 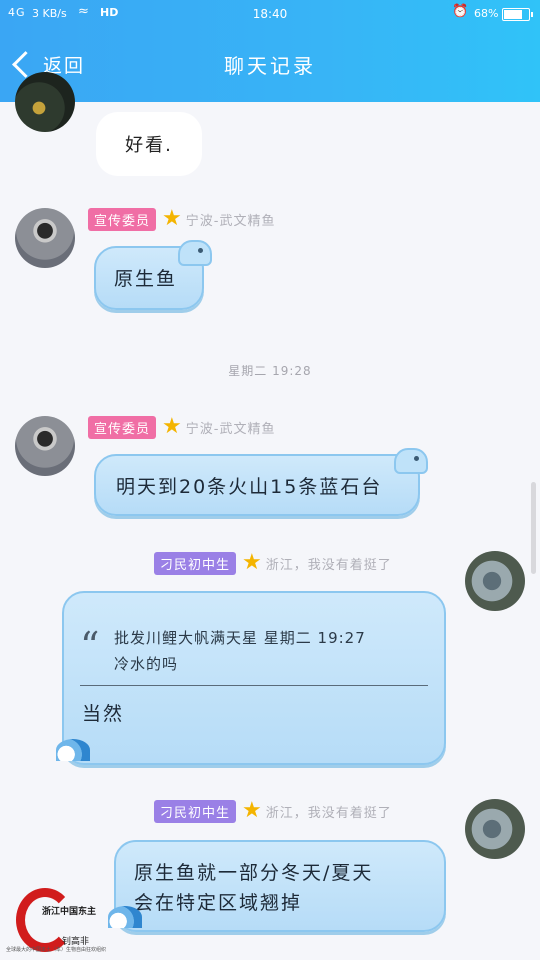 What do you see at coordinates (73, 750) in the screenshot?
I see `wave-decoration-icon` at bounding box center [73, 750].